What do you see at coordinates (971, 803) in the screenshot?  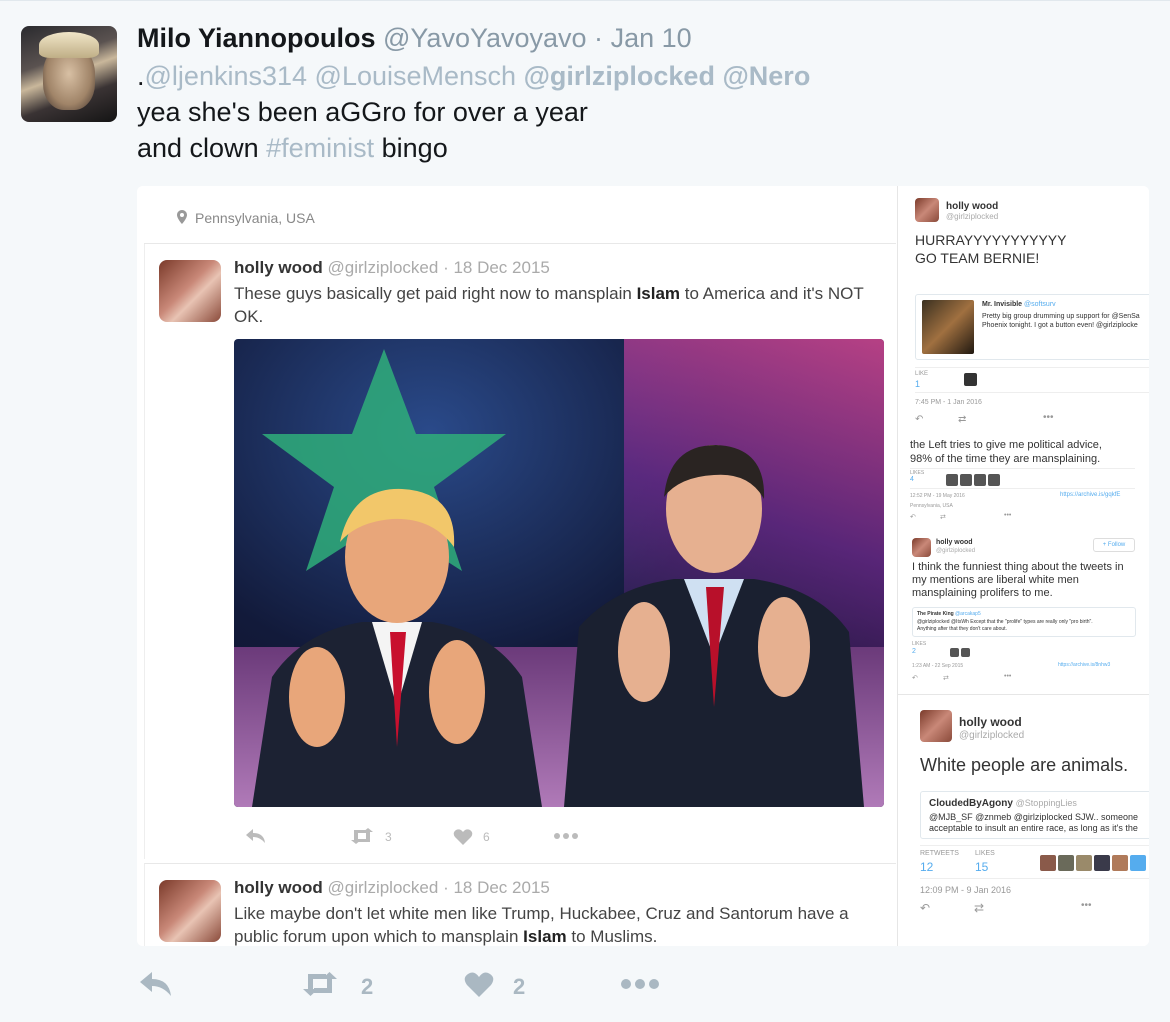 I see `quoted-name-text: CloudedByAgony` at bounding box center [971, 803].